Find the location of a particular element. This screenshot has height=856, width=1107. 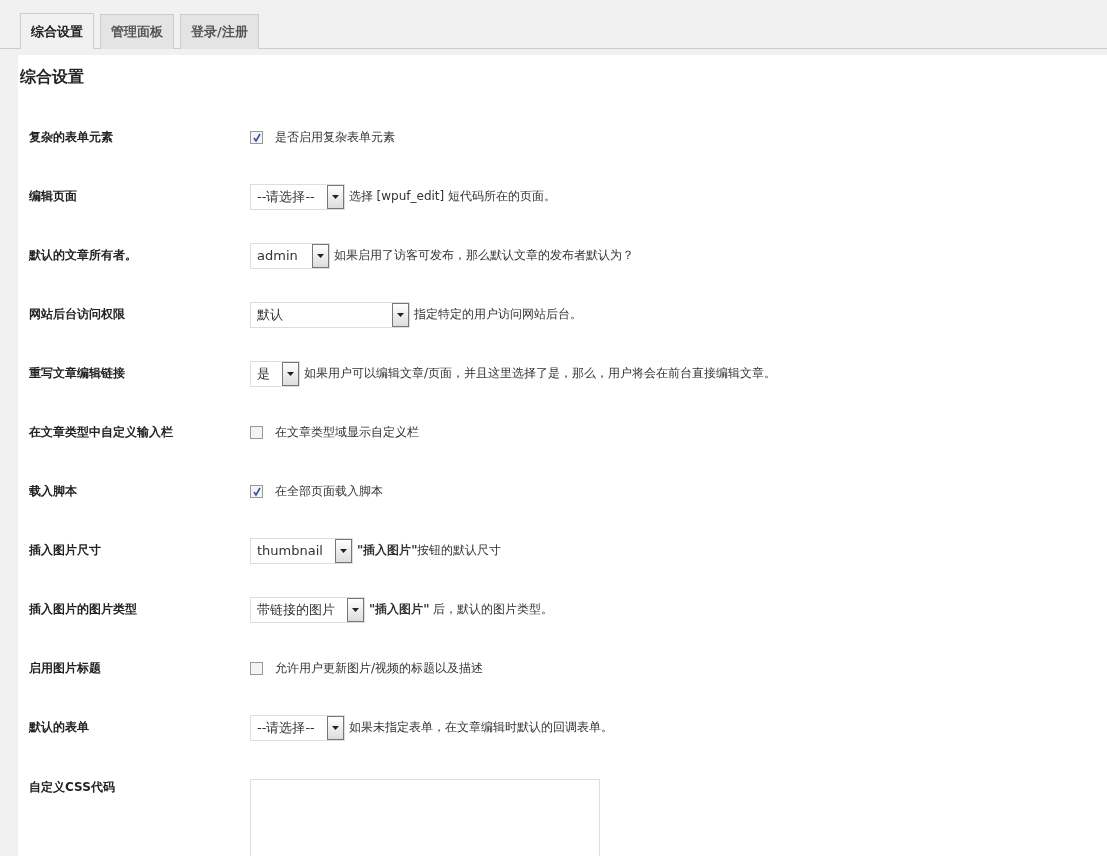

dropdown: 默认 is located at coordinates (330, 314).